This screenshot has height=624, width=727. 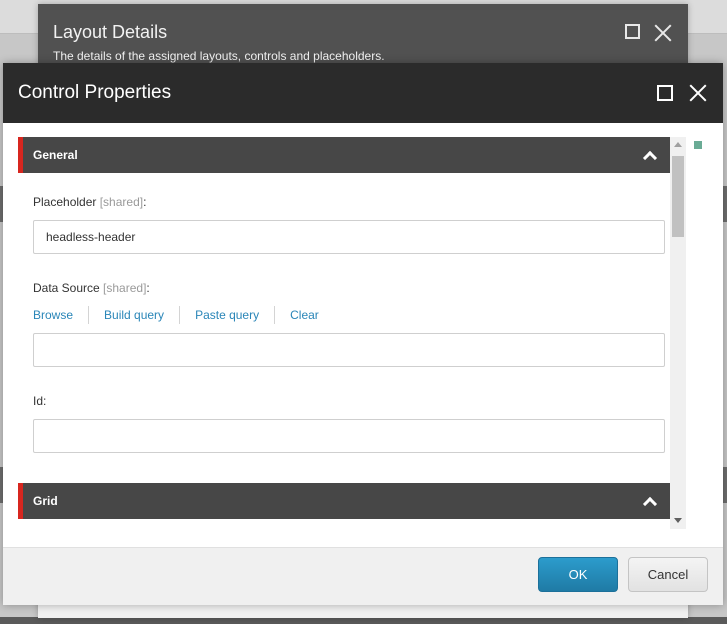 What do you see at coordinates (40, 401) in the screenshot?
I see `id-label: Id:` at bounding box center [40, 401].